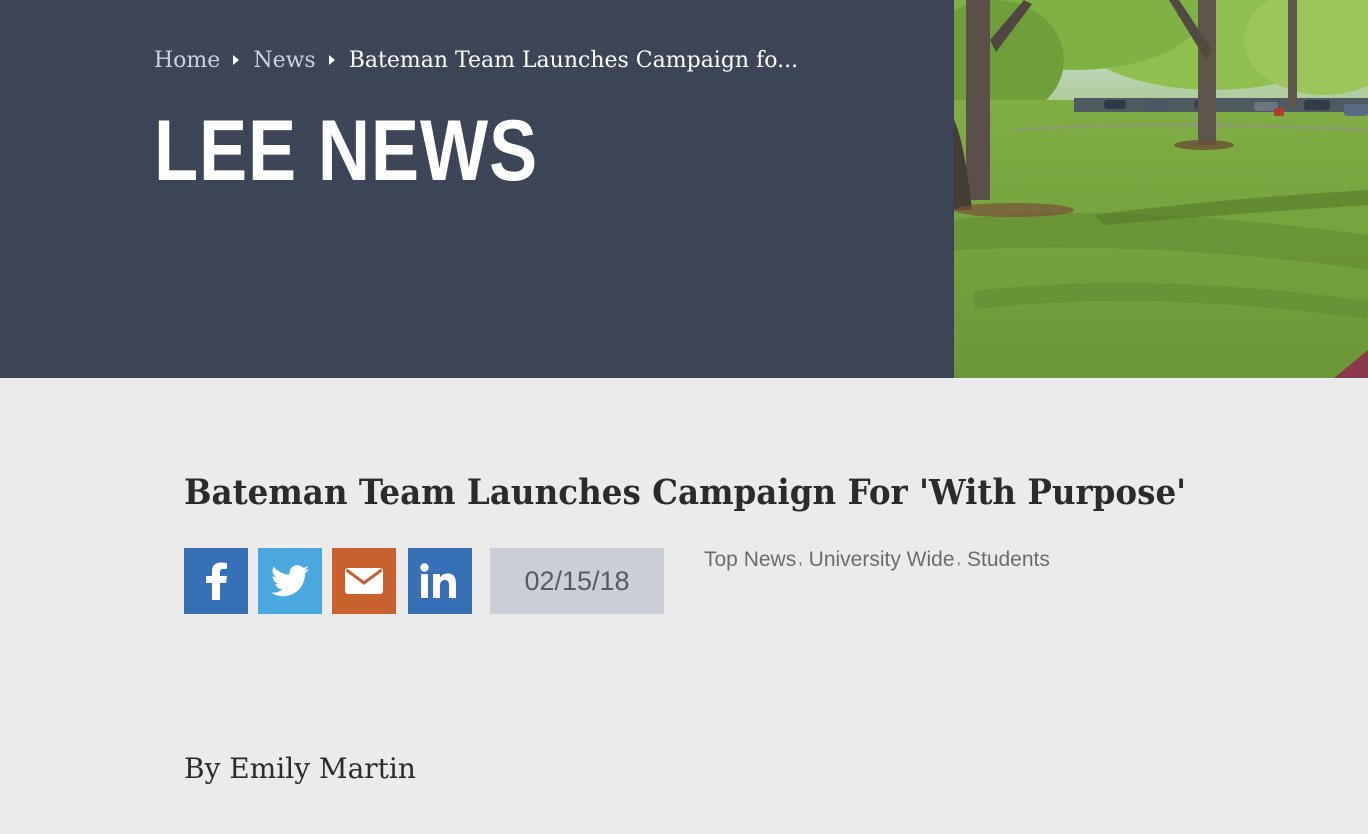 This screenshot has width=1368, height=834. Describe the element at coordinates (750, 560) in the screenshot. I see `tag-top-news: Top News` at that location.